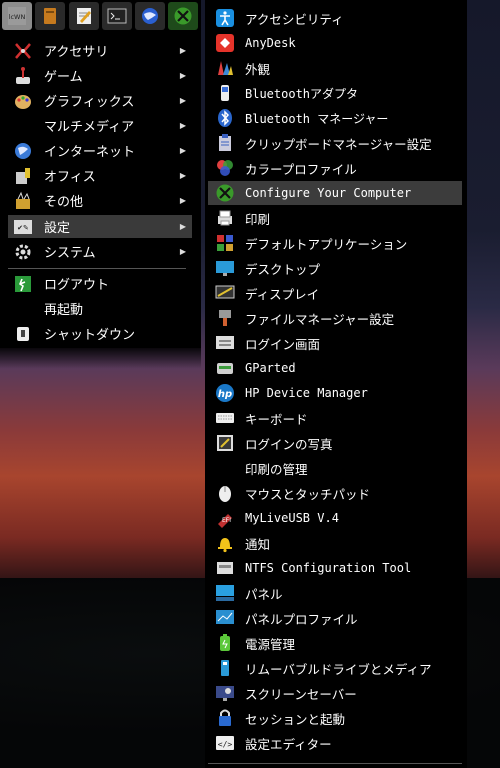  Describe the element at coordinates (225, 43) in the screenshot. I see `anydesk-icon` at that location.